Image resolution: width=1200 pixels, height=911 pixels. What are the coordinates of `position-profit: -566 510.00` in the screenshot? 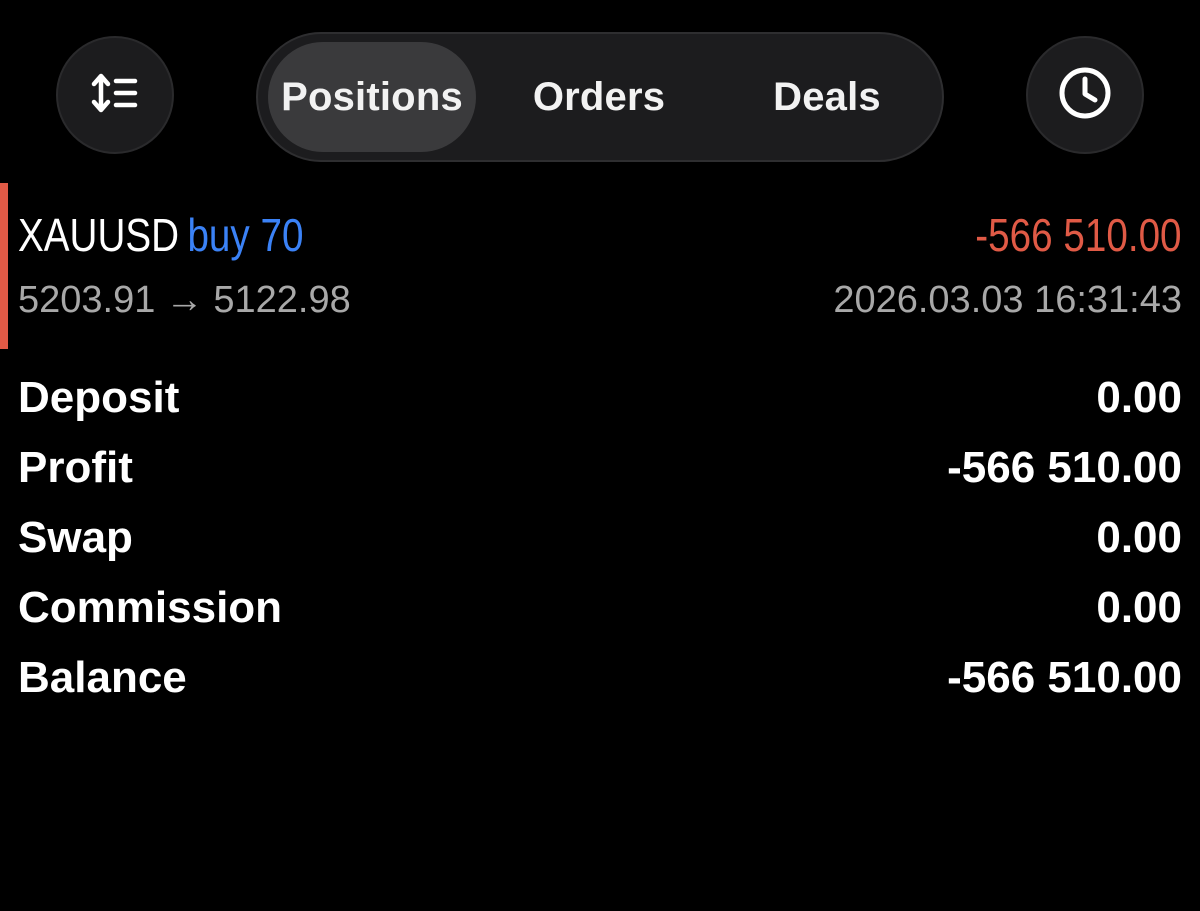 It's located at (1078, 235).